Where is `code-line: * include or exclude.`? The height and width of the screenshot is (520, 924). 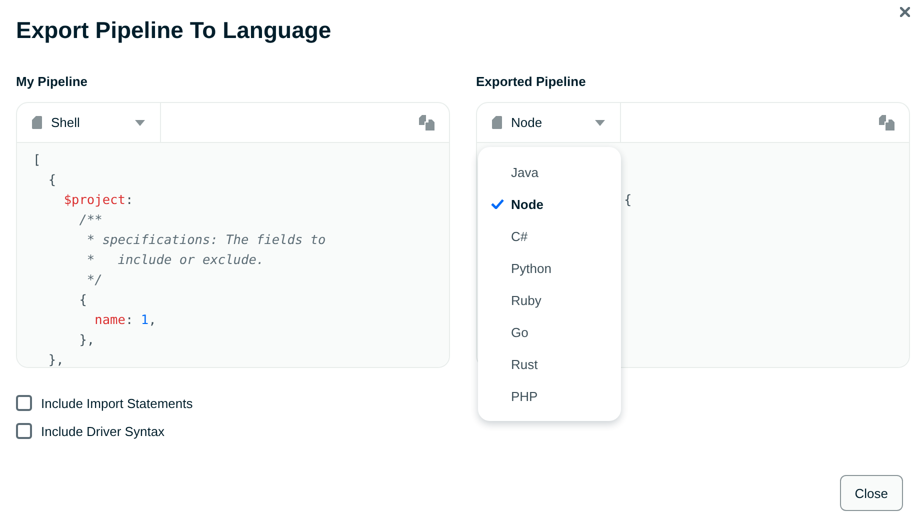 code-line: * include or exclude. is located at coordinates (175, 261).